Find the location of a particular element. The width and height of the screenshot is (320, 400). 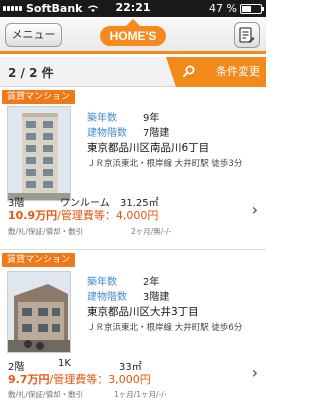

layout-value: 1K is located at coordinates (64, 363).